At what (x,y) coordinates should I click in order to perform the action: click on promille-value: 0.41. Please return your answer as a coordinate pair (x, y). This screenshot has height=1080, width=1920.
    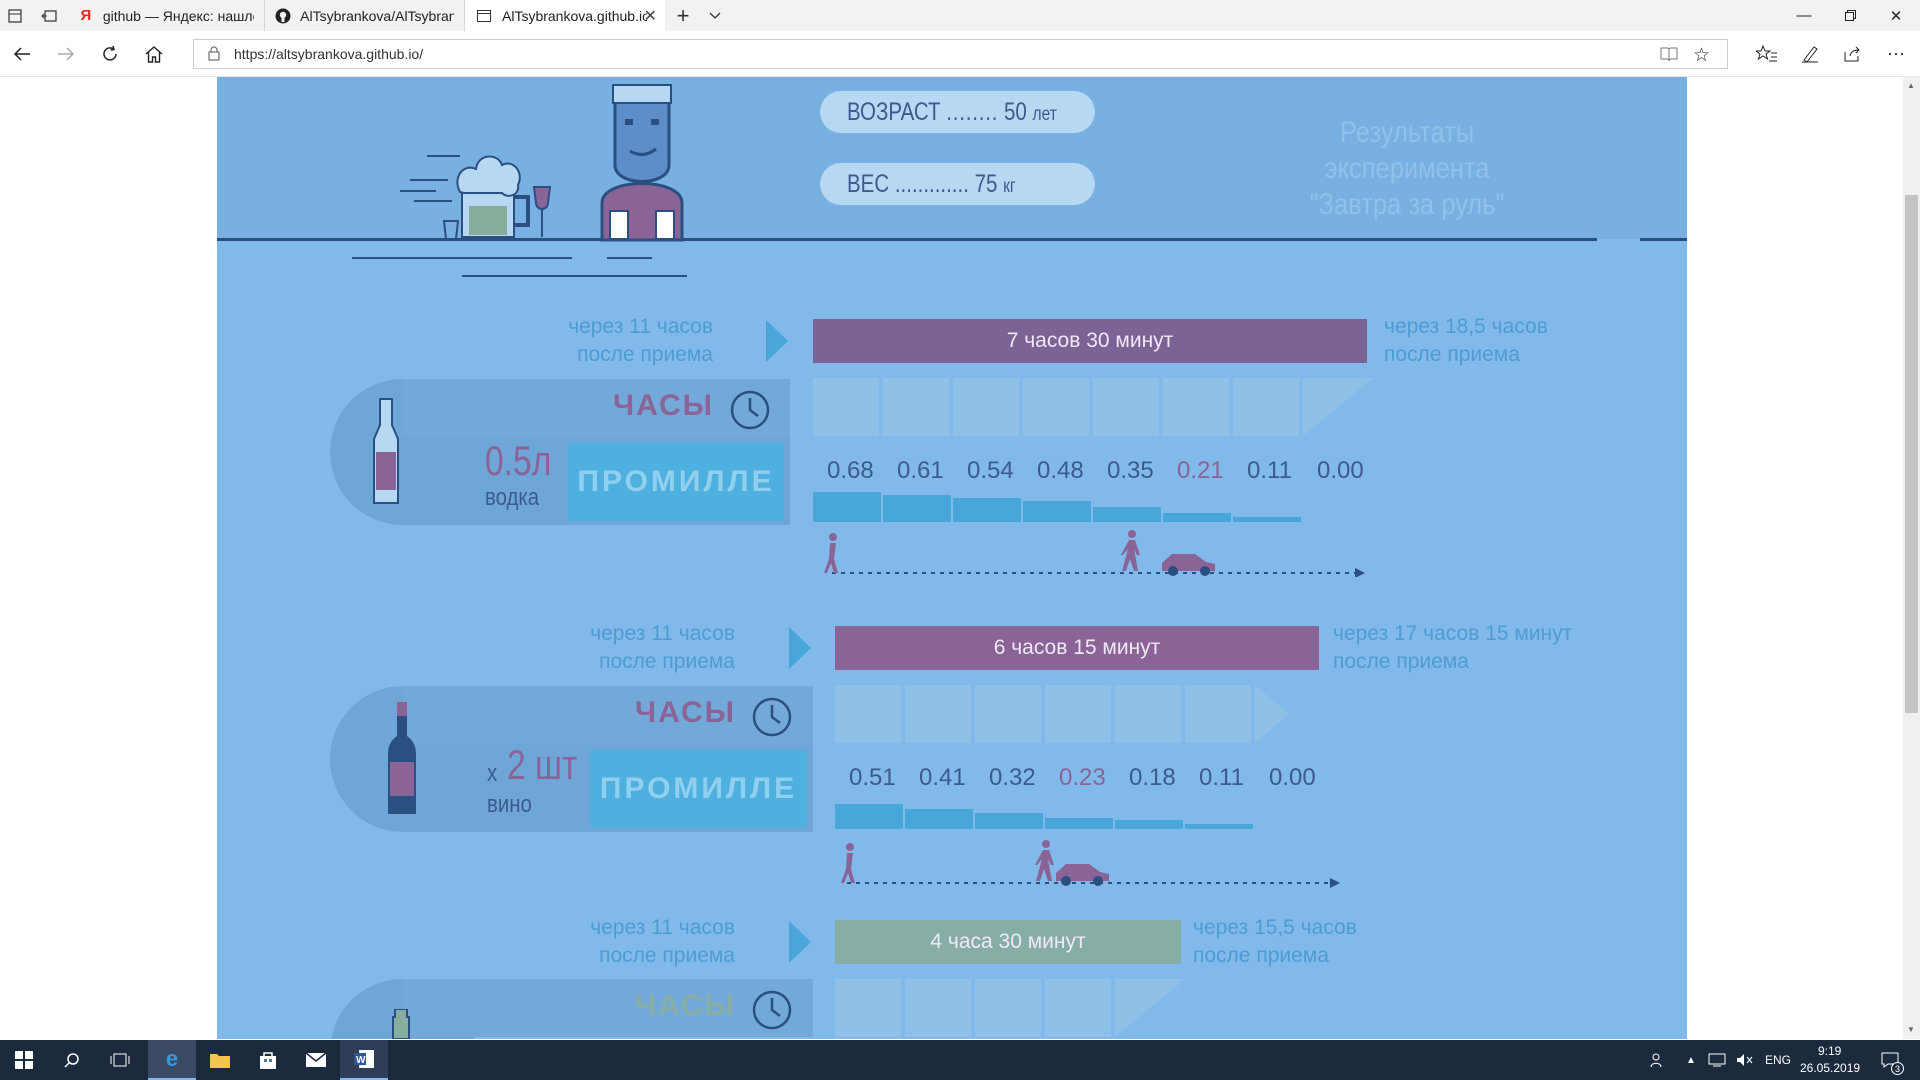
    Looking at the image, I should click on (942, 777).